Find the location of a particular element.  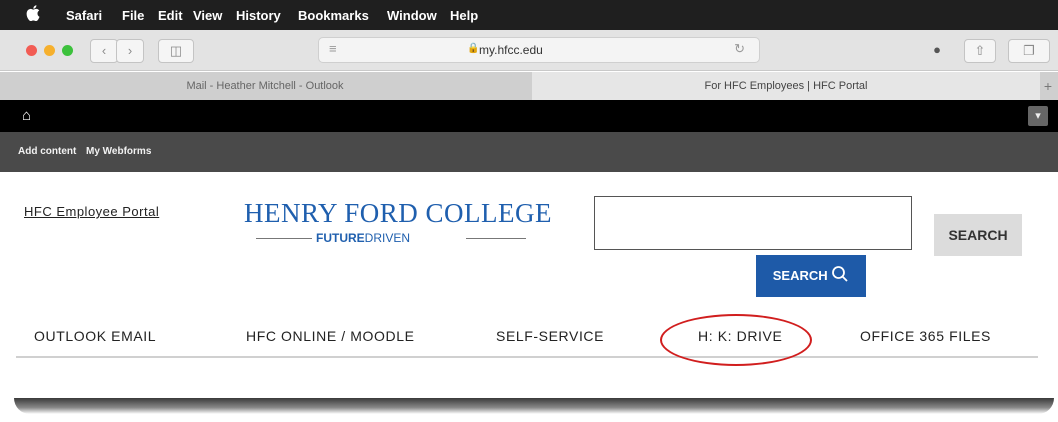

reader-icon: ≡ is located at coordinates (333, 48).